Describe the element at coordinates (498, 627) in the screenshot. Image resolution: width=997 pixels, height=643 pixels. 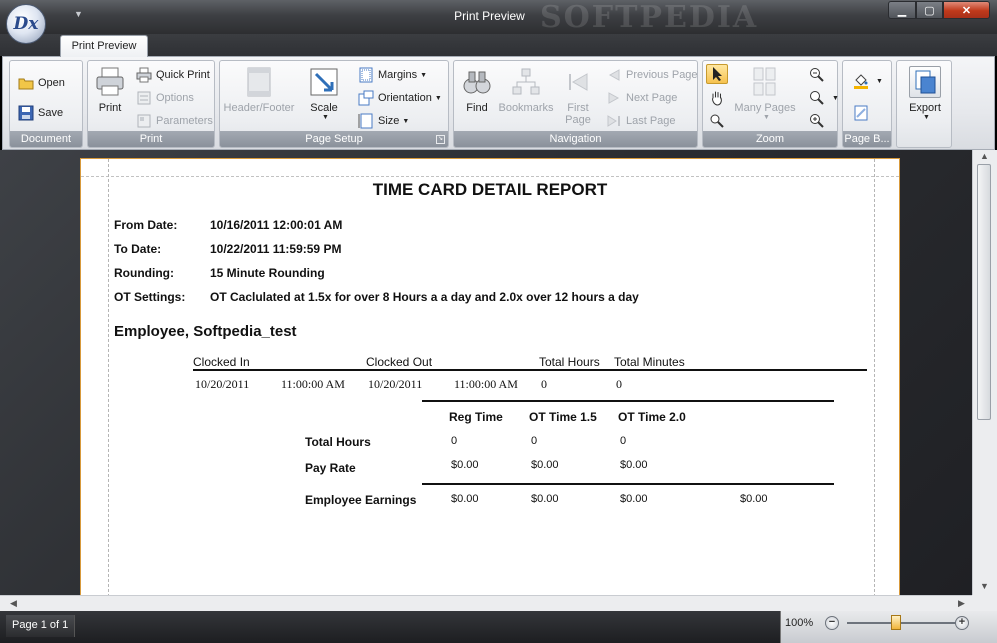
I see `status-bar: Page 1 of 1 100% − +` at that location.